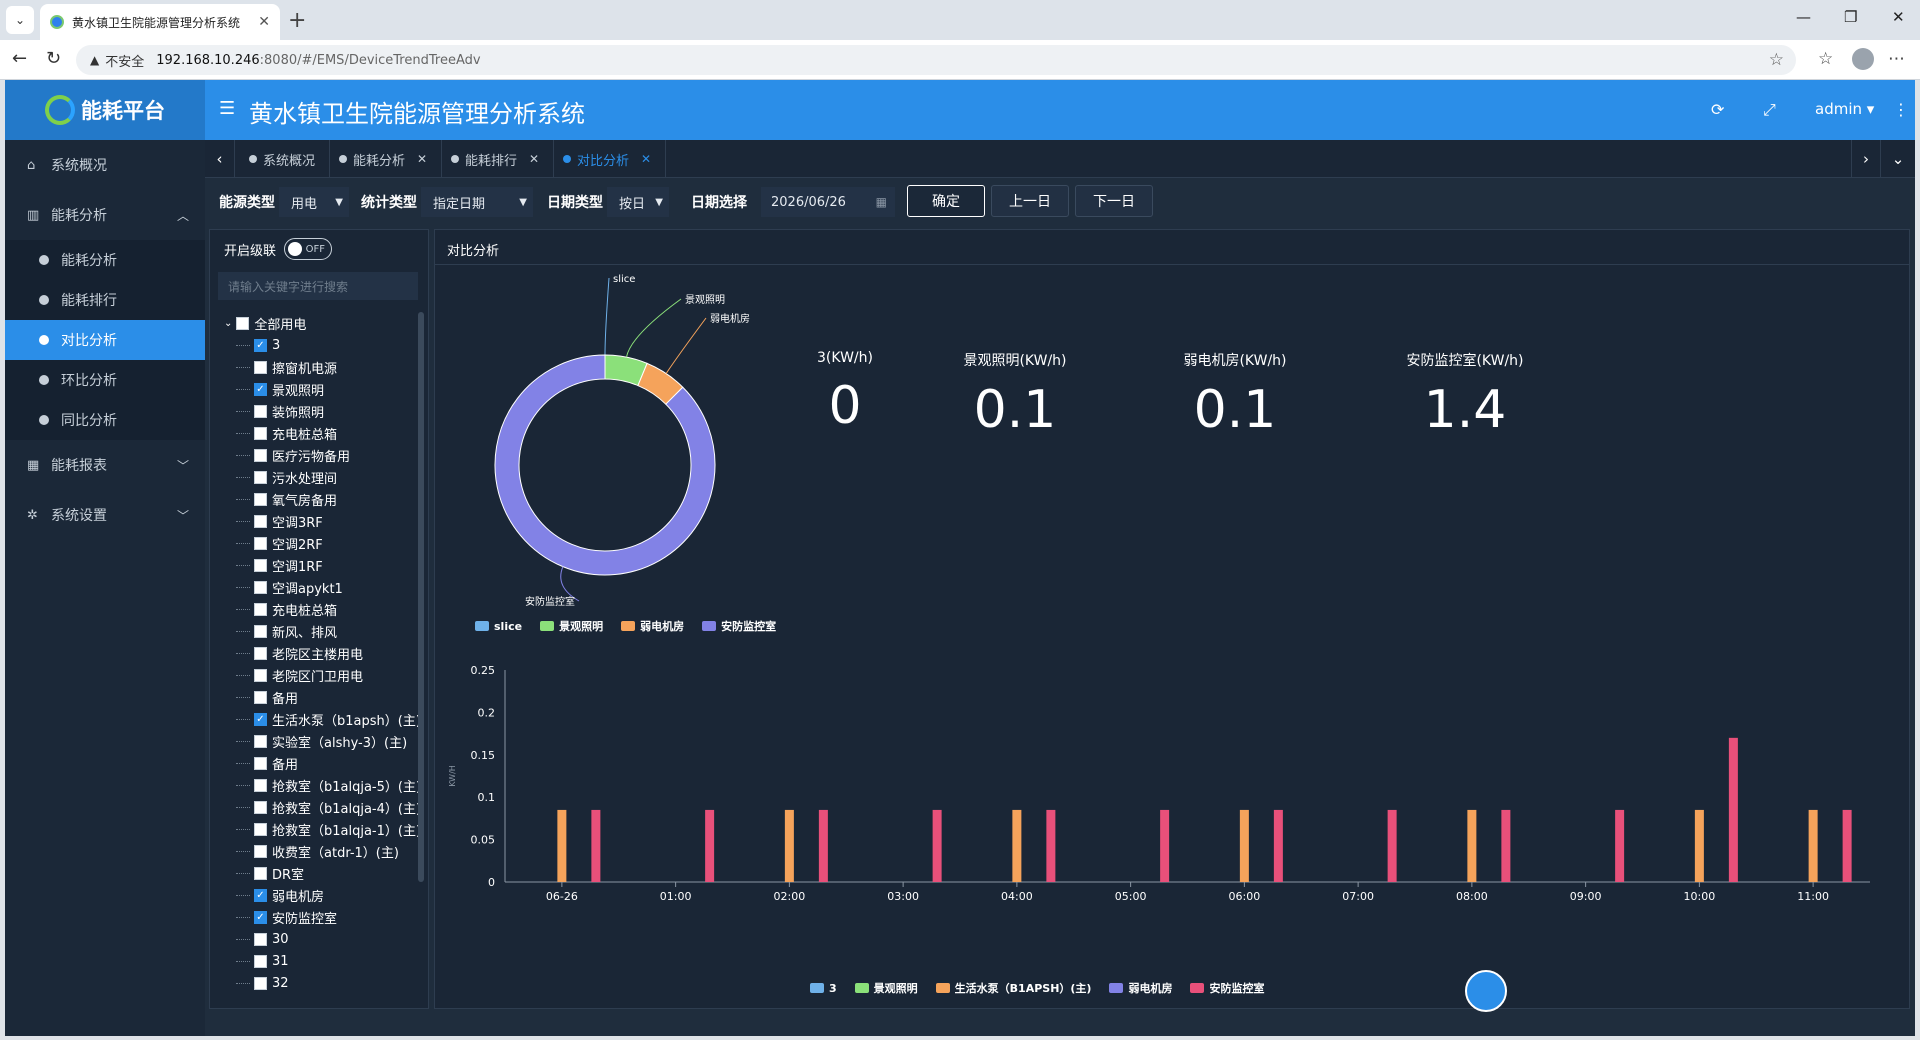 The image size is (1920, 1040). Describe the element at coordinates (105, 260) in the screenshot. I see `sidebar-subitem-energy-analysis: 能耗分析` at that location.